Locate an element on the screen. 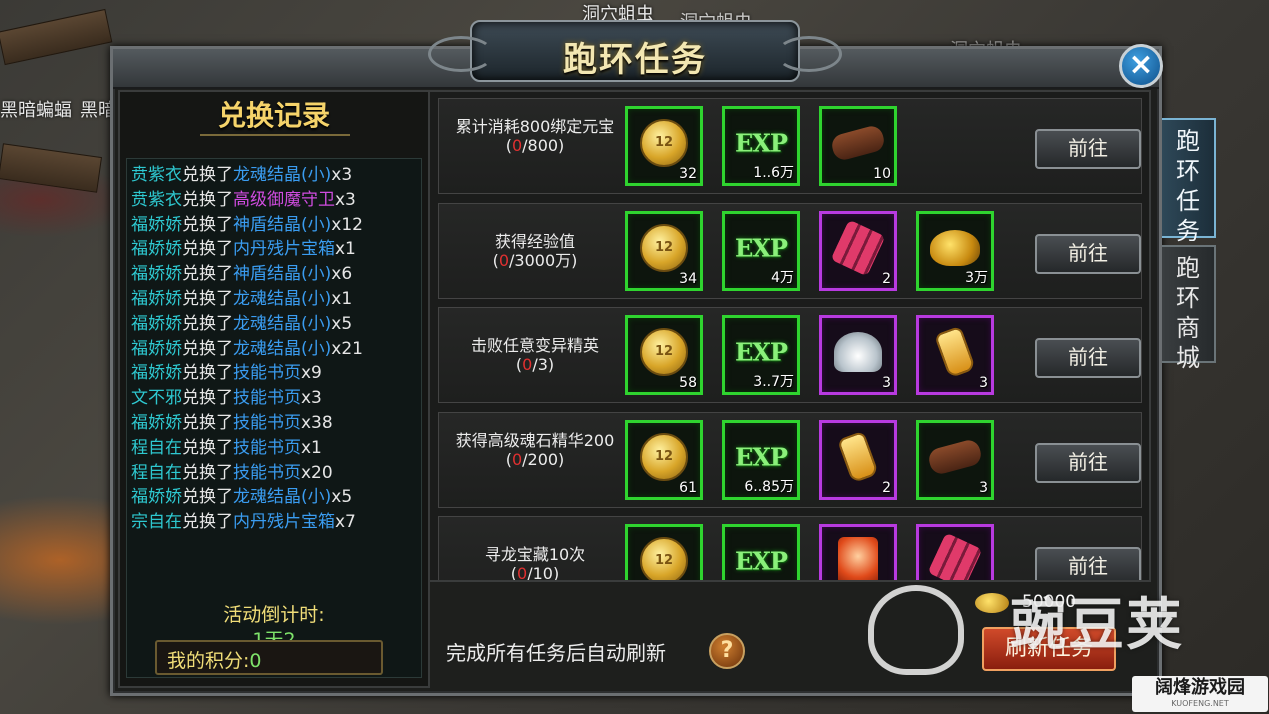  record-qty: x1 is located at coordinates (345, 249).